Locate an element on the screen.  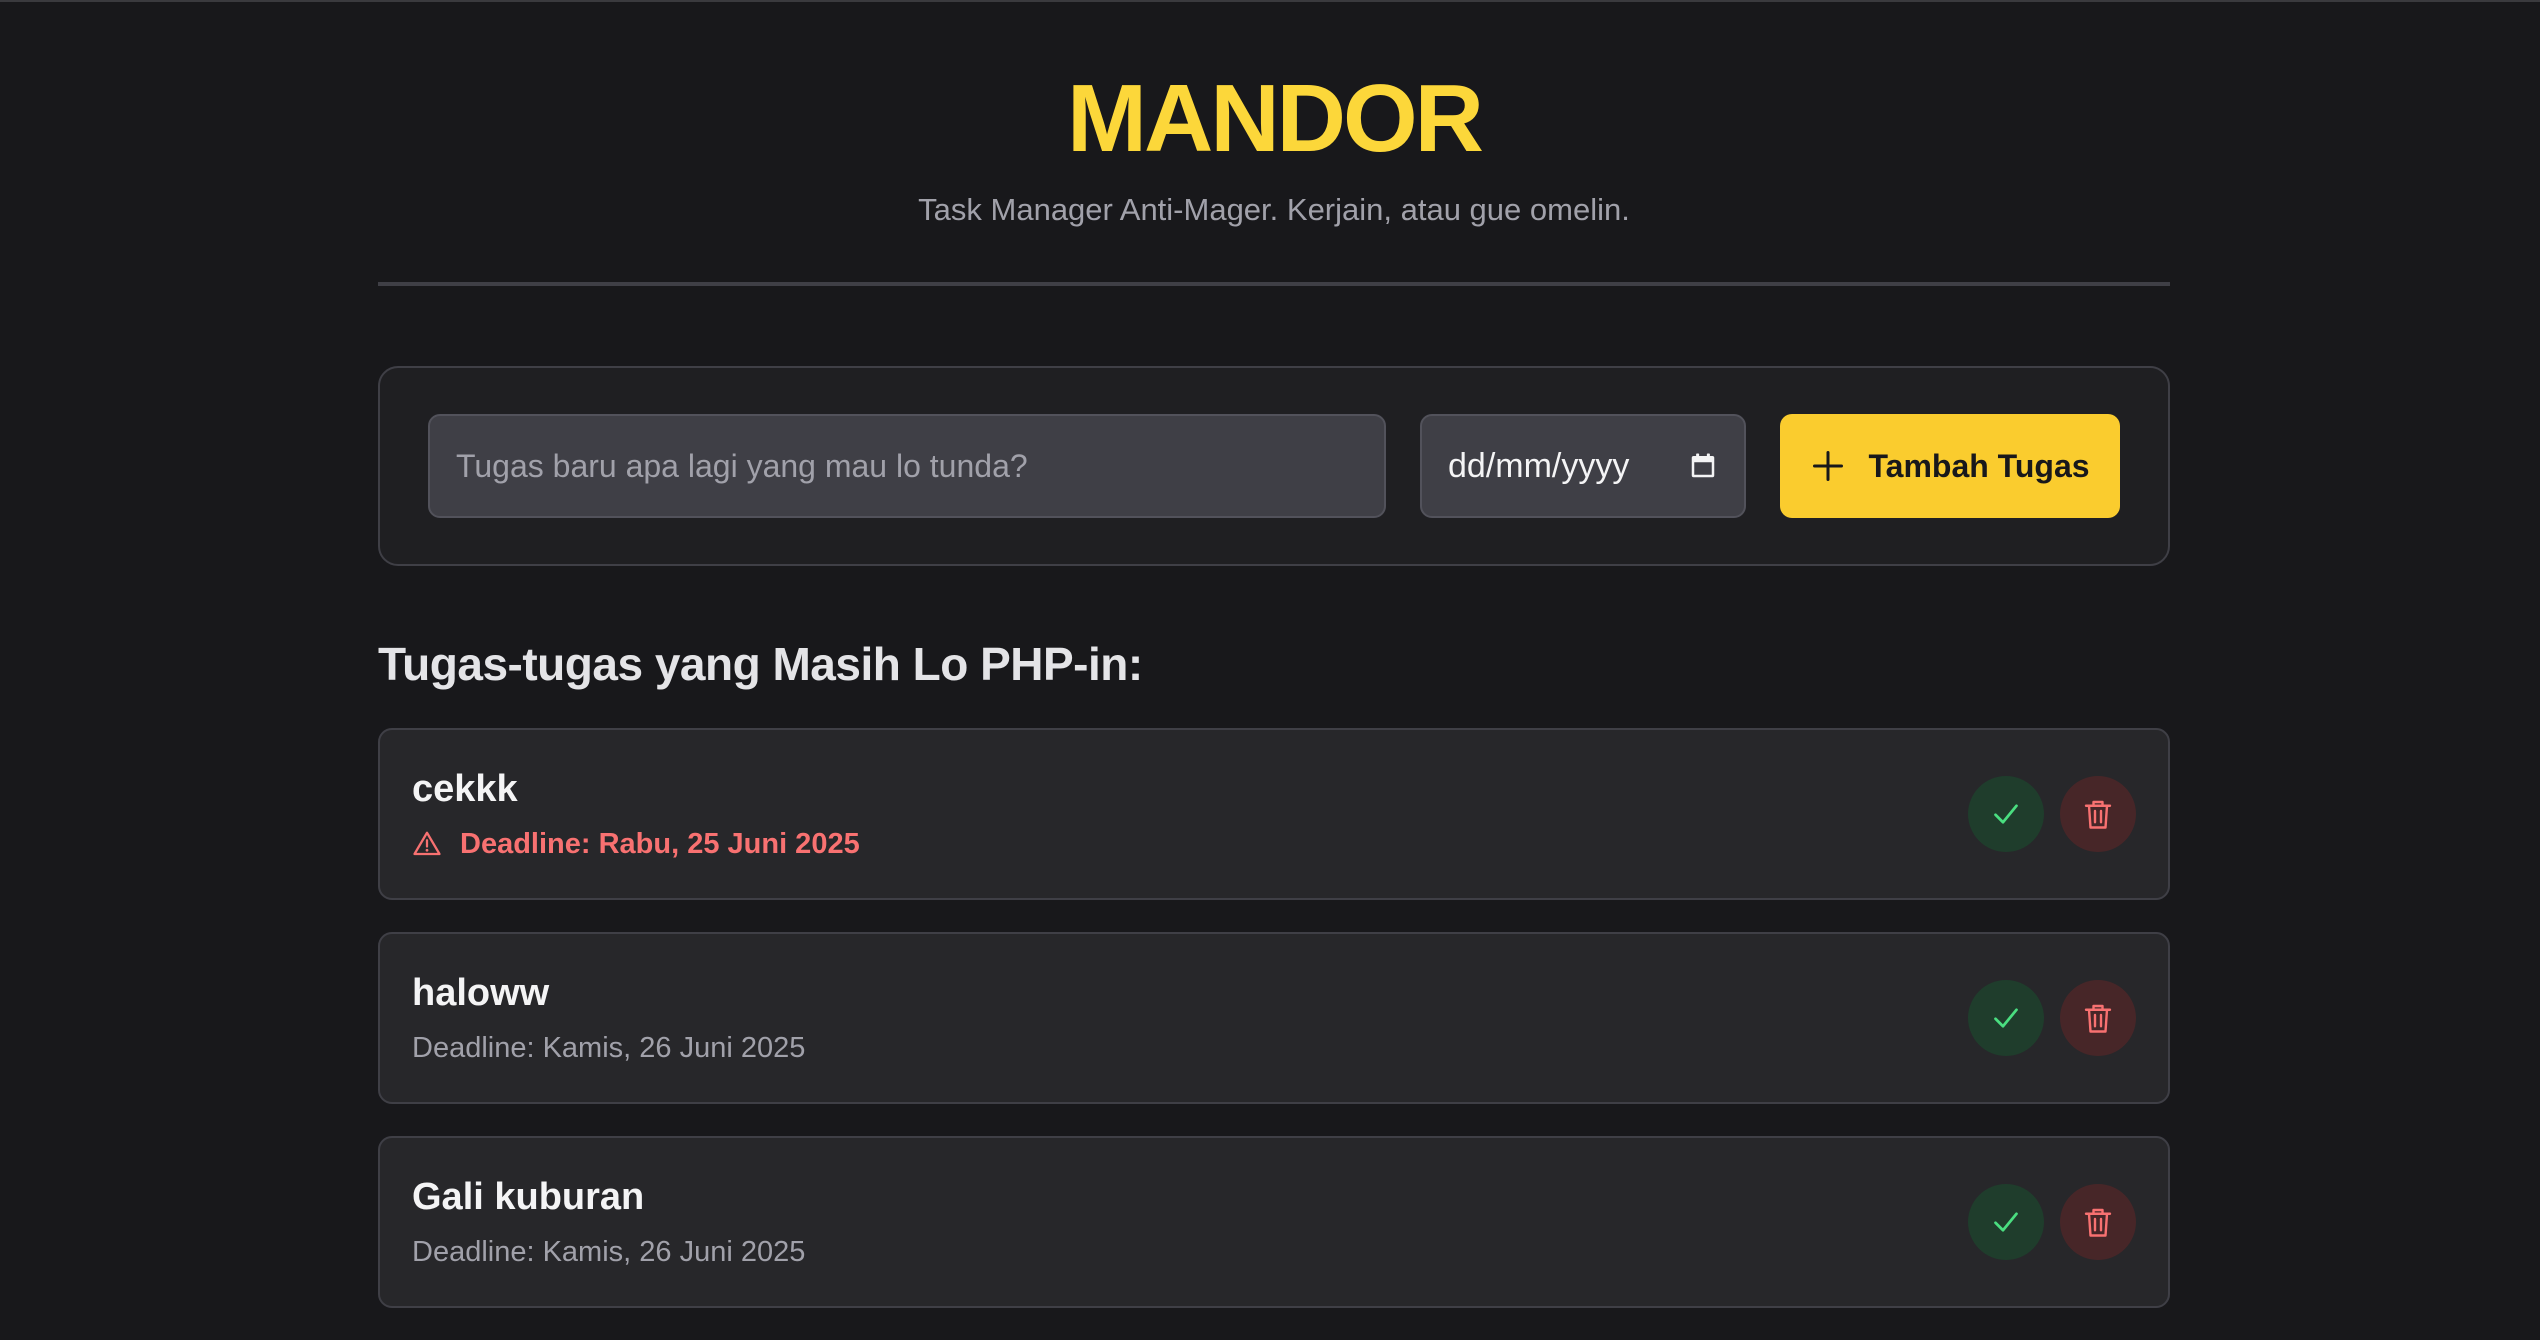
task-item: haloww Deadline: Kamis, 26 Juni 2025 is located at coordinates (1274, 1018).